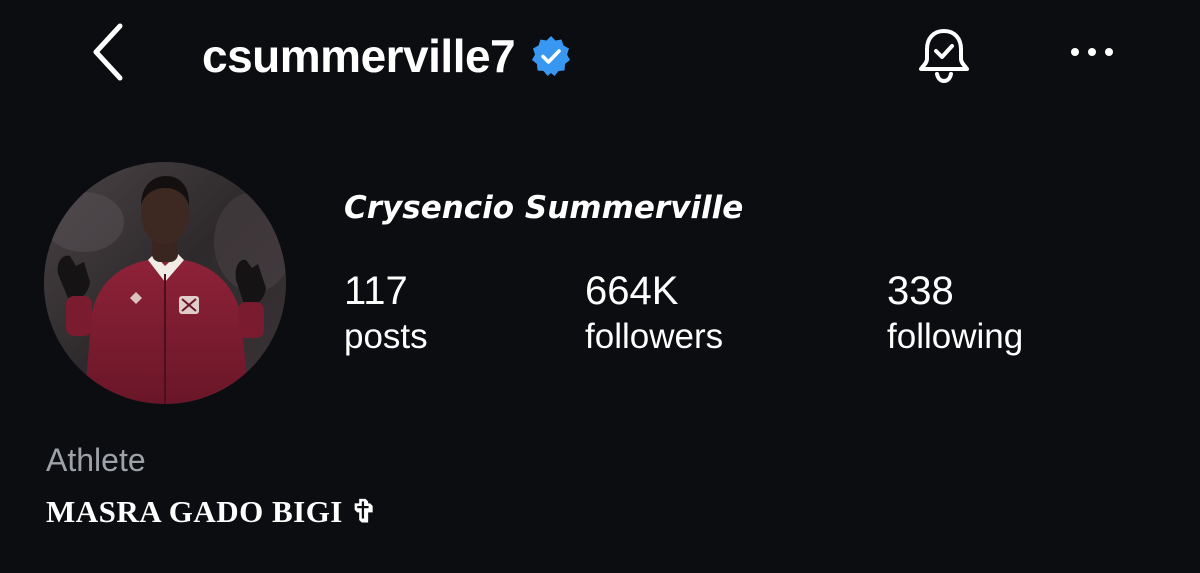 This screenshot has width=1200, height=573. What do you see at coordinates (551, 56) in the screenshot?
I see `verified-badge-icon` at bounding box center [551, 56].